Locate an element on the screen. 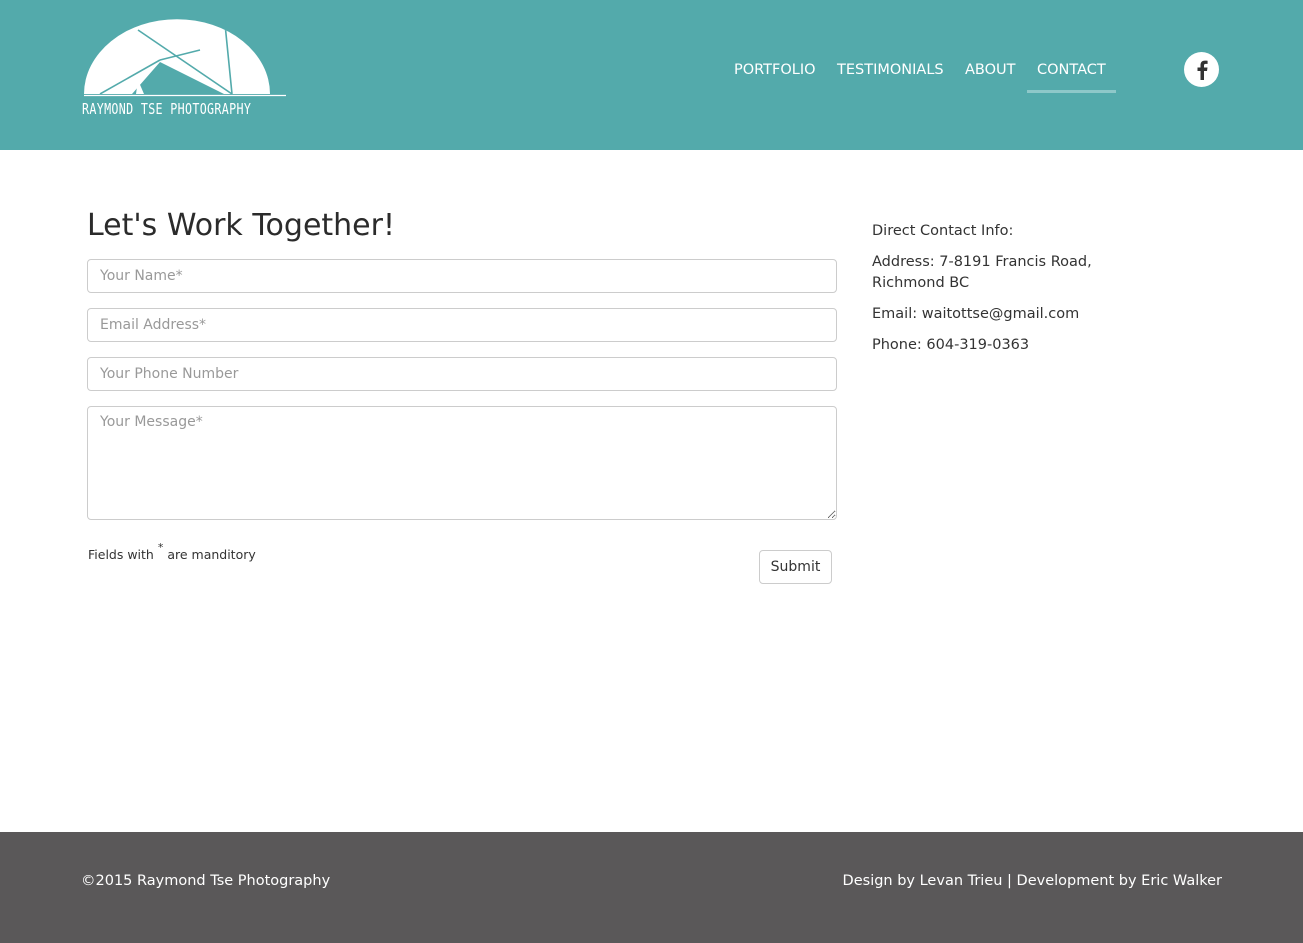  facebook-button is located at coordinates (1201, 69).